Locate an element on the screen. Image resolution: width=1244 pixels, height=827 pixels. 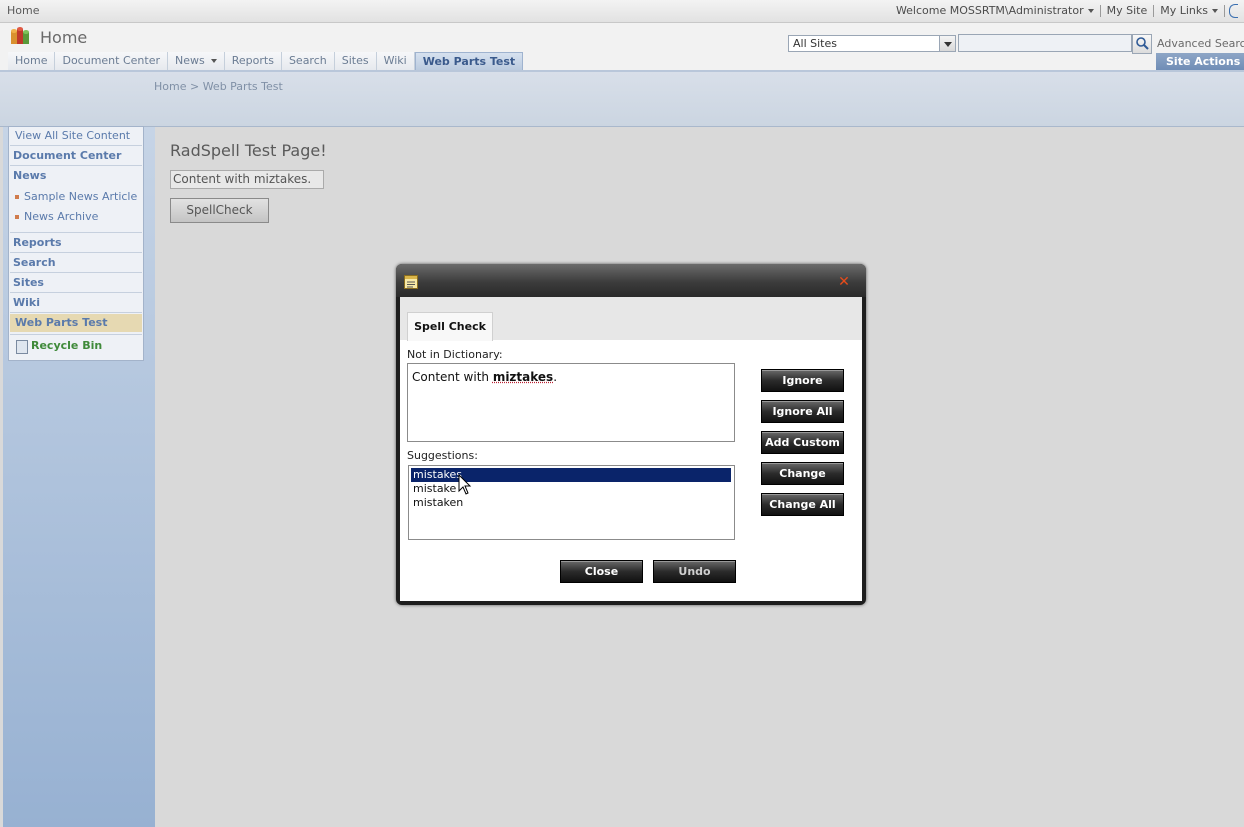
undo-button: Undo is located at coordinates (694, 571).